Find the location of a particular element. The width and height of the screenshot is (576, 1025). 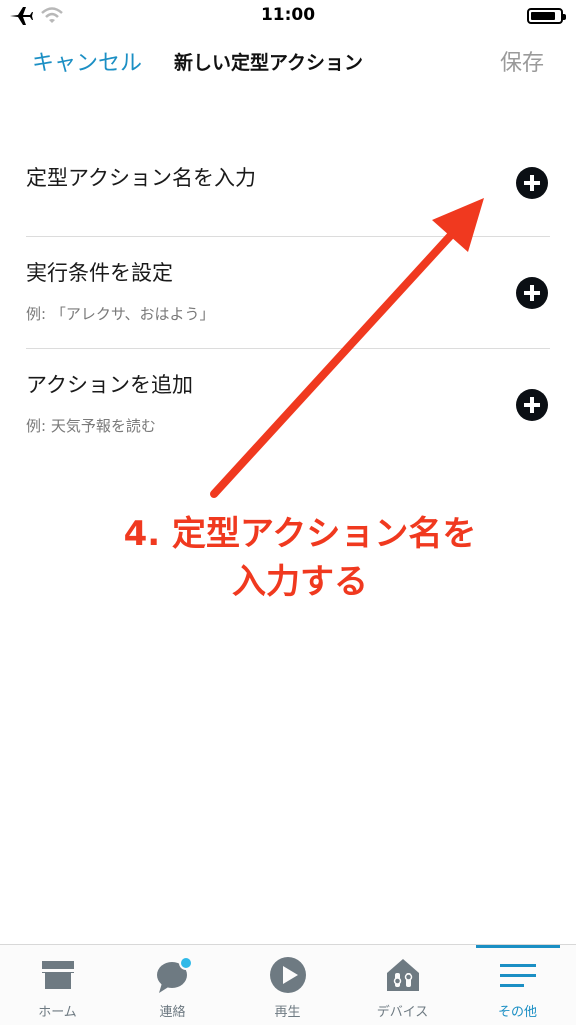

tab-contacts-label: 連絡 is located at coordinates (172, 1012).